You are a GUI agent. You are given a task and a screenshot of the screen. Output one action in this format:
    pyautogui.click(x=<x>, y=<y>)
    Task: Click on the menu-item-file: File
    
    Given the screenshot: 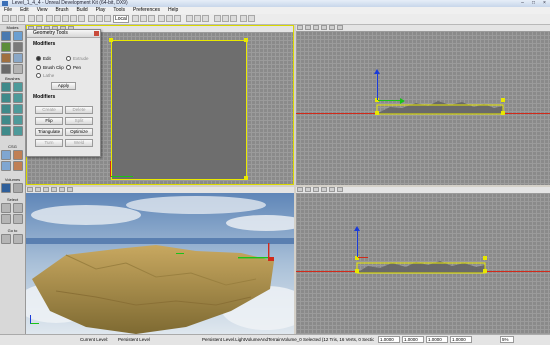 What is the action you would take?
    pyautogui.click(x=8, y=10)
    